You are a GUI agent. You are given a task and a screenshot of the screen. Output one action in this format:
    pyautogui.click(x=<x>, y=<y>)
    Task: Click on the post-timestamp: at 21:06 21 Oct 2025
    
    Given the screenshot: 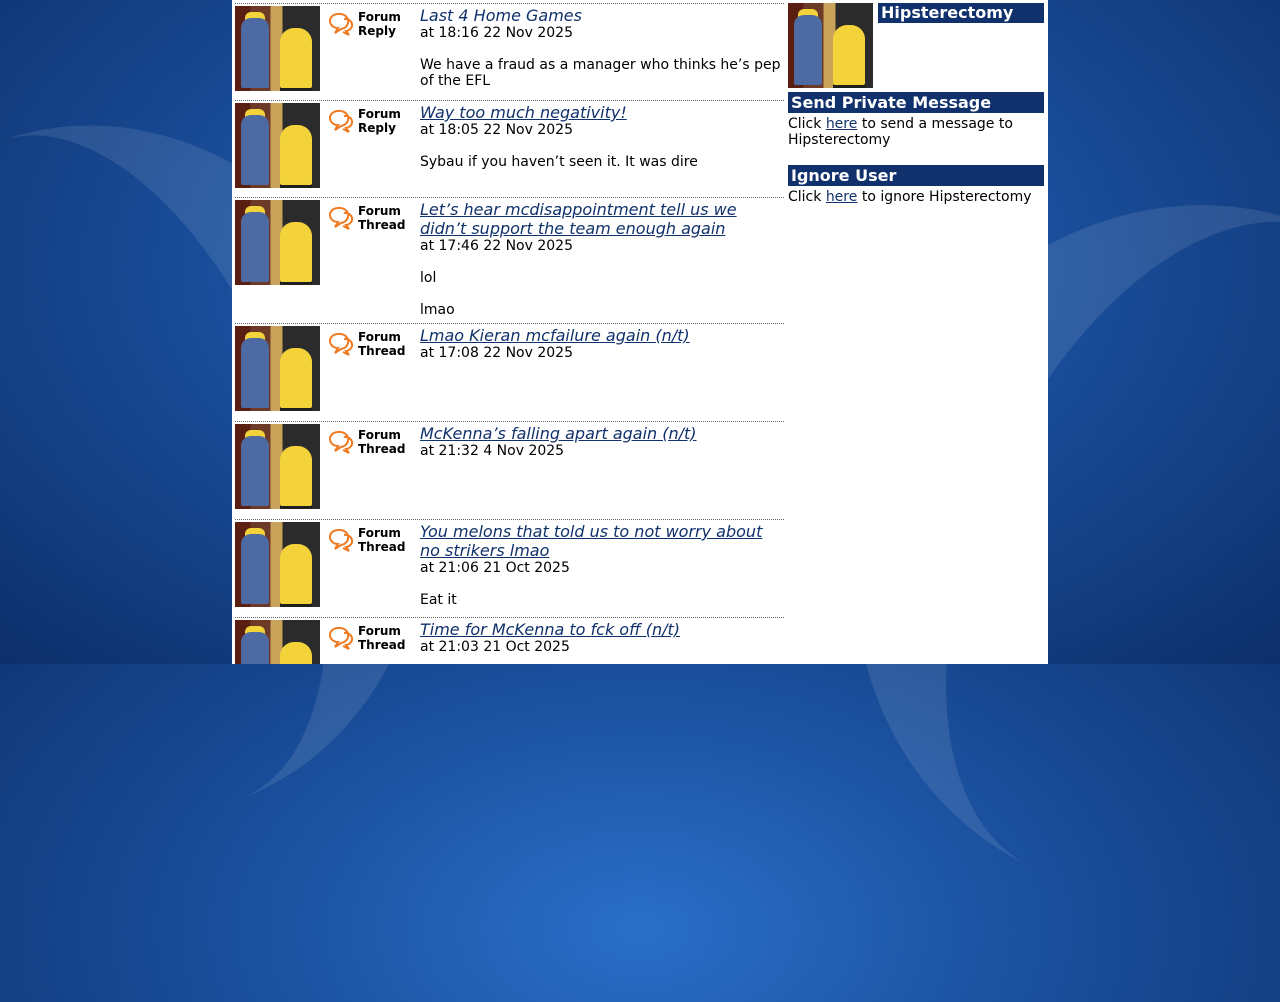 What is the action you would take?
    pyautogui.click(x=495, y=568)
    